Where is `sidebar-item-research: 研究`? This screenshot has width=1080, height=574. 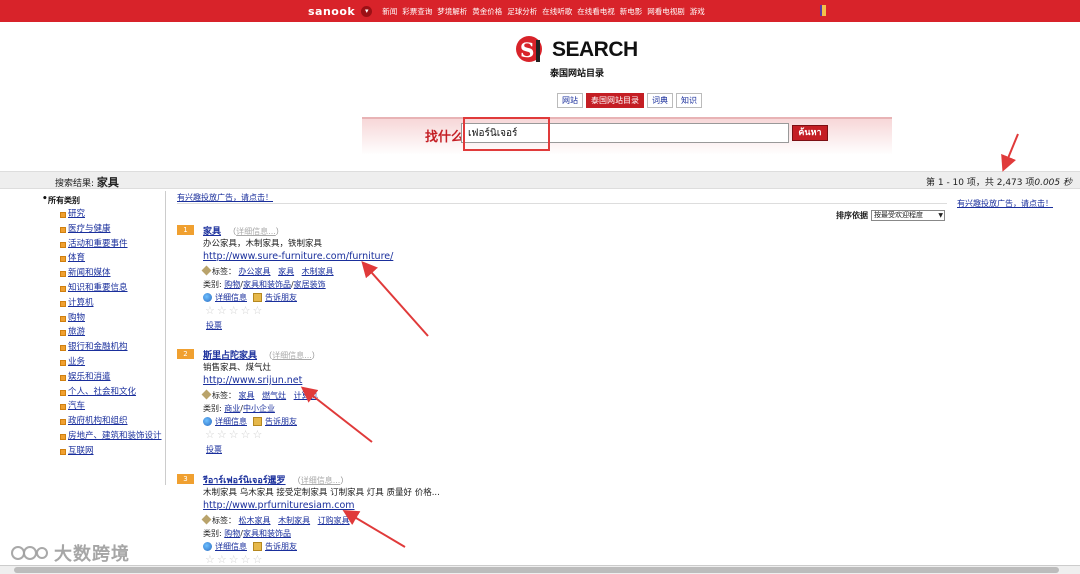 sidebar-item-research: 研究 is located at coordinates (76, 214).